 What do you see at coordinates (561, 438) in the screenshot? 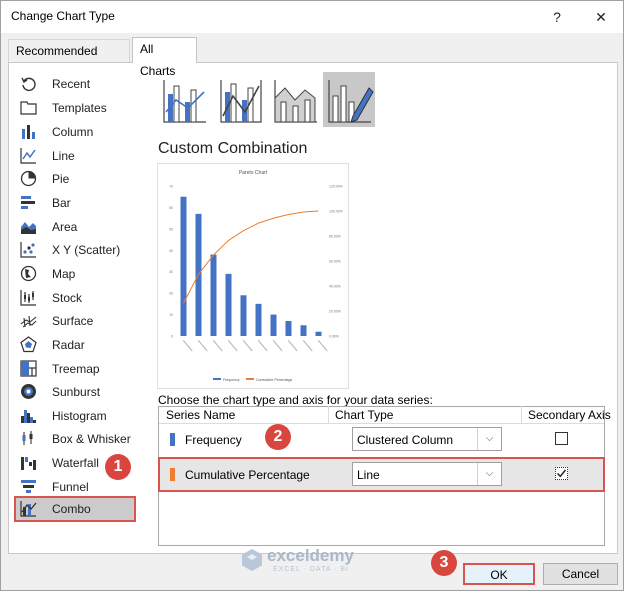
I see `secondary-axis-checkbox-frequency` at bounding box center [561, 438].